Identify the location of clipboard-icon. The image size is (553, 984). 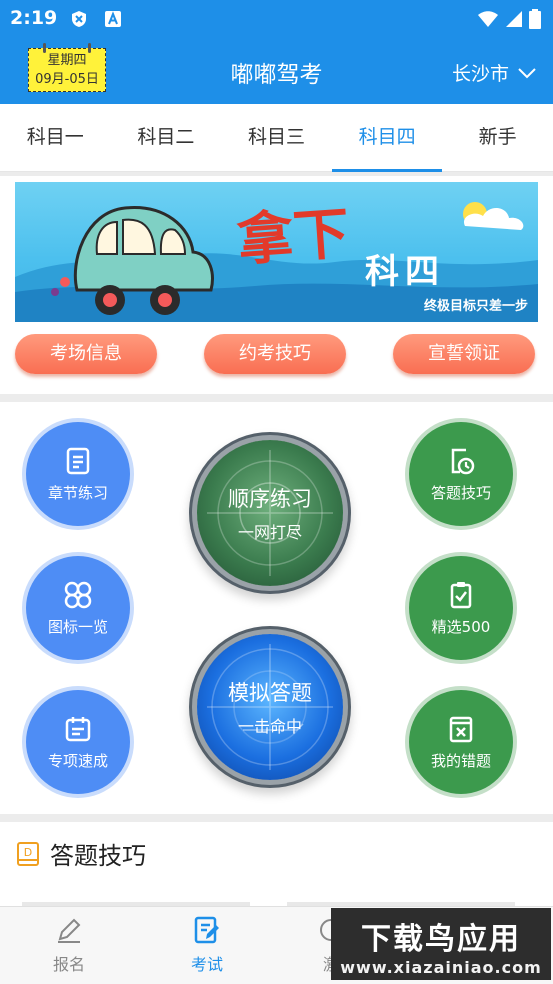
(461, 594).